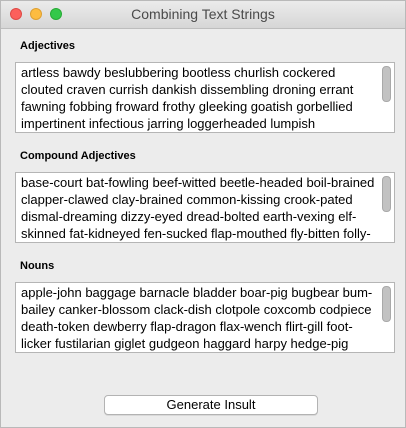  Describe the element at coordinates (48, 46) in the screenshot. I see `adjectives-label: Adjectives` at that location.